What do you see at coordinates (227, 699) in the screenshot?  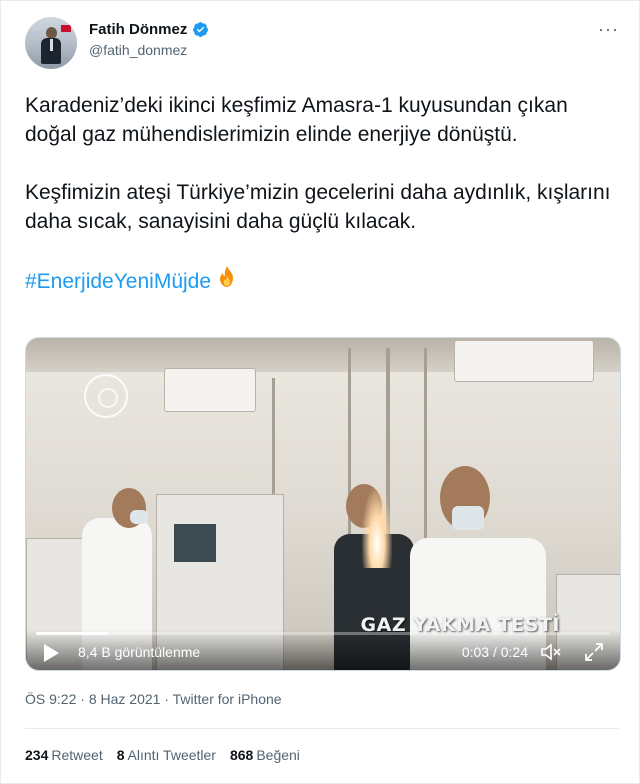 I see `tweet-source: Twitter for iPhone` at bounding box center [227, 699].